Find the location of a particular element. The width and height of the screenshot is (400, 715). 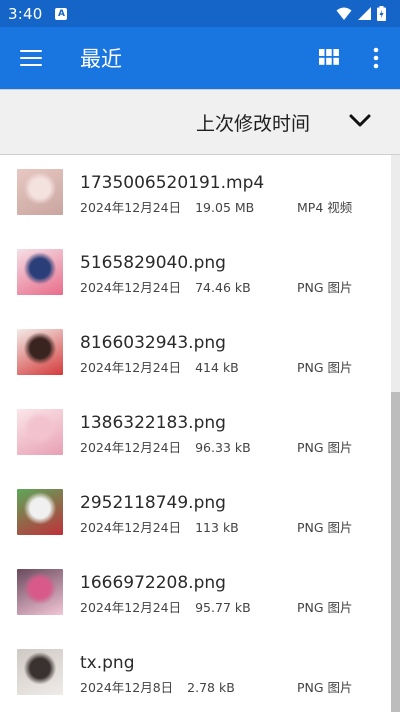

file-size: 96.33 kB is located at coordinates (223, 447).